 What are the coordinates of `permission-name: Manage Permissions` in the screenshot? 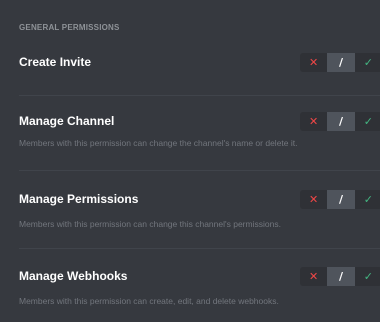 It's located at (79, 199).